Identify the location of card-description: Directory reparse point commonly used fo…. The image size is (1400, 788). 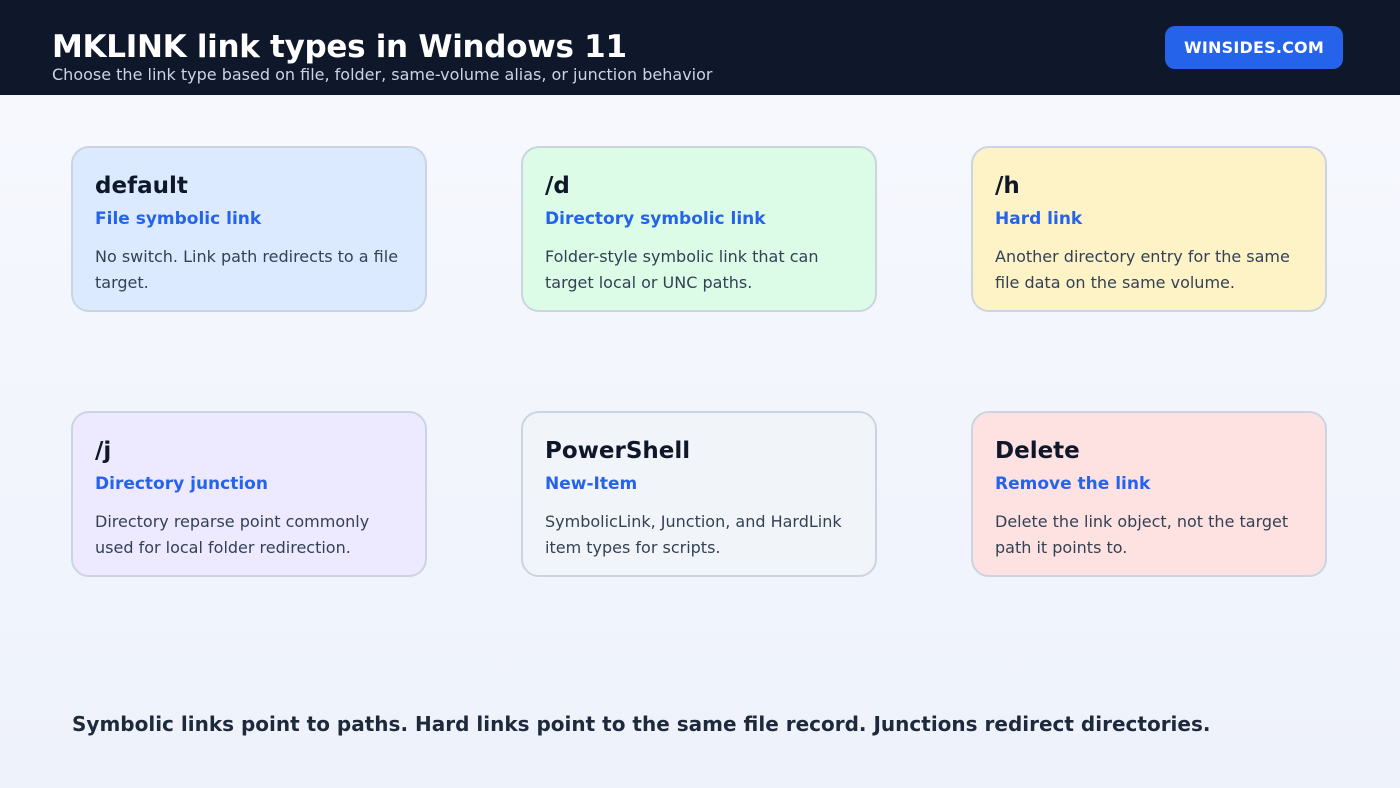
(232, 534).